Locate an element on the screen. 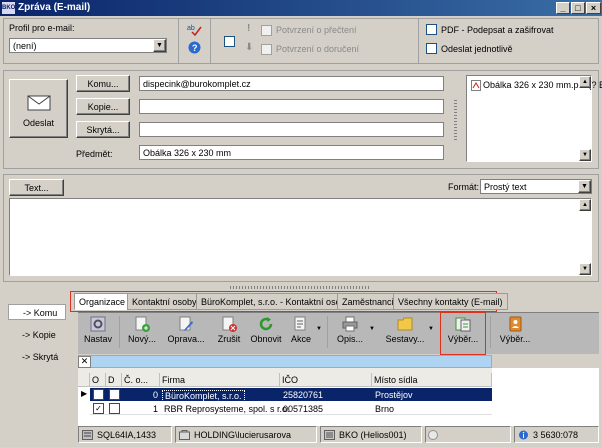  target-to: -> Komu is located at coordinates (37, 312).